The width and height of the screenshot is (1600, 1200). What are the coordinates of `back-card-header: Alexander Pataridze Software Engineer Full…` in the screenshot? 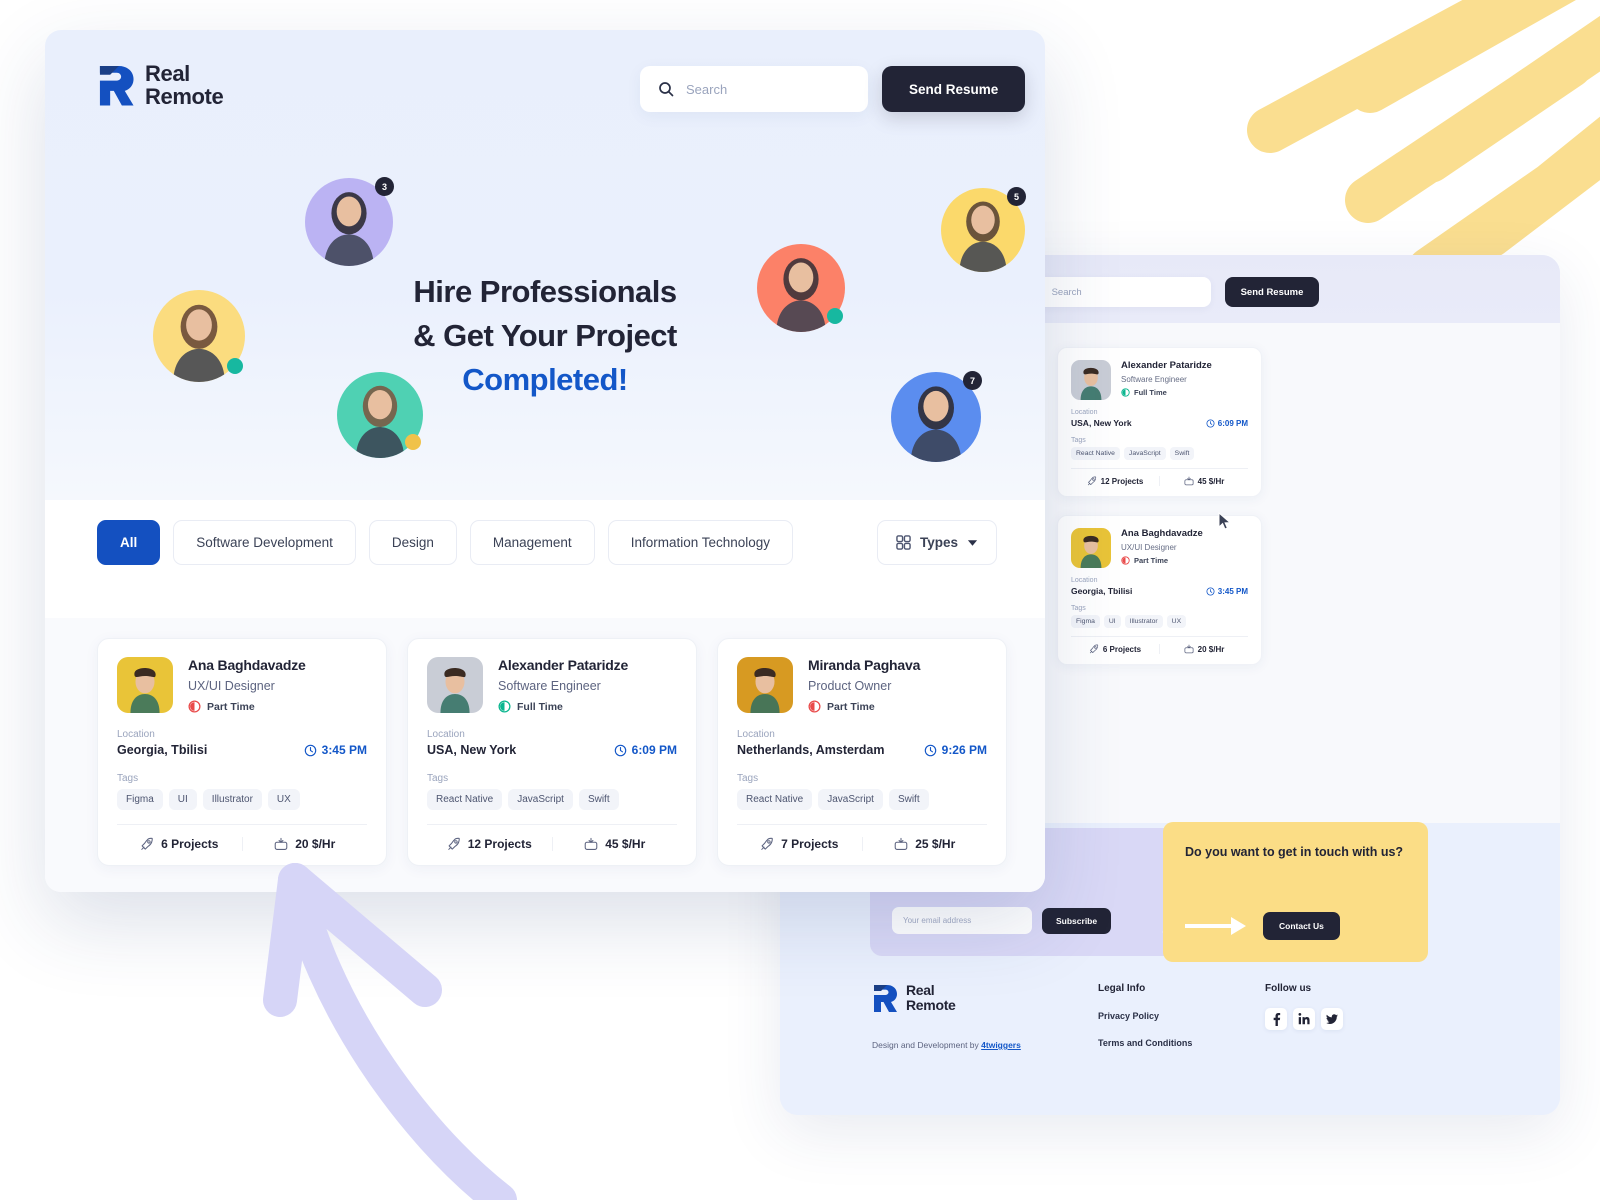 It's located at (1159, 380).